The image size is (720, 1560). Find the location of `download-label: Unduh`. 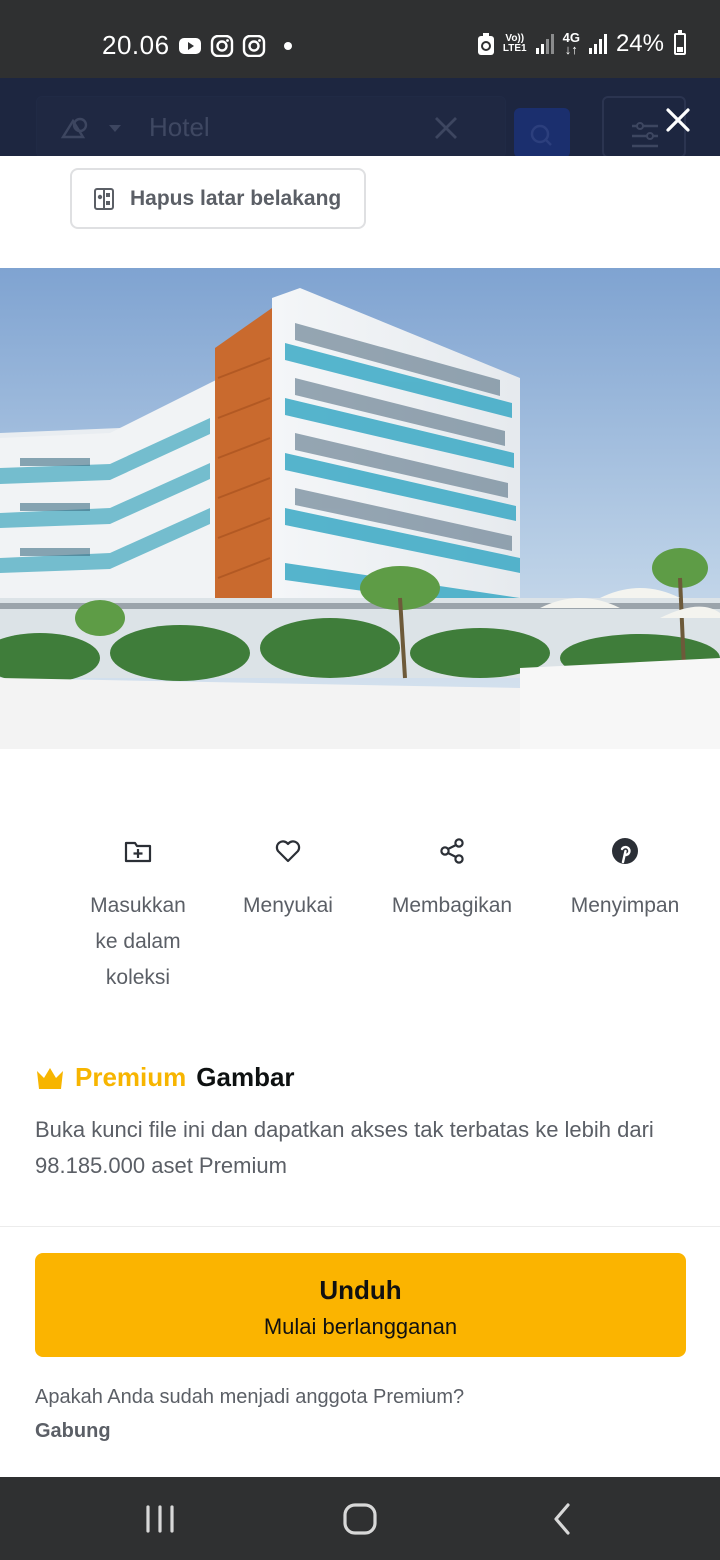

download-label: Unduh is located at coordinates (360, 1290).